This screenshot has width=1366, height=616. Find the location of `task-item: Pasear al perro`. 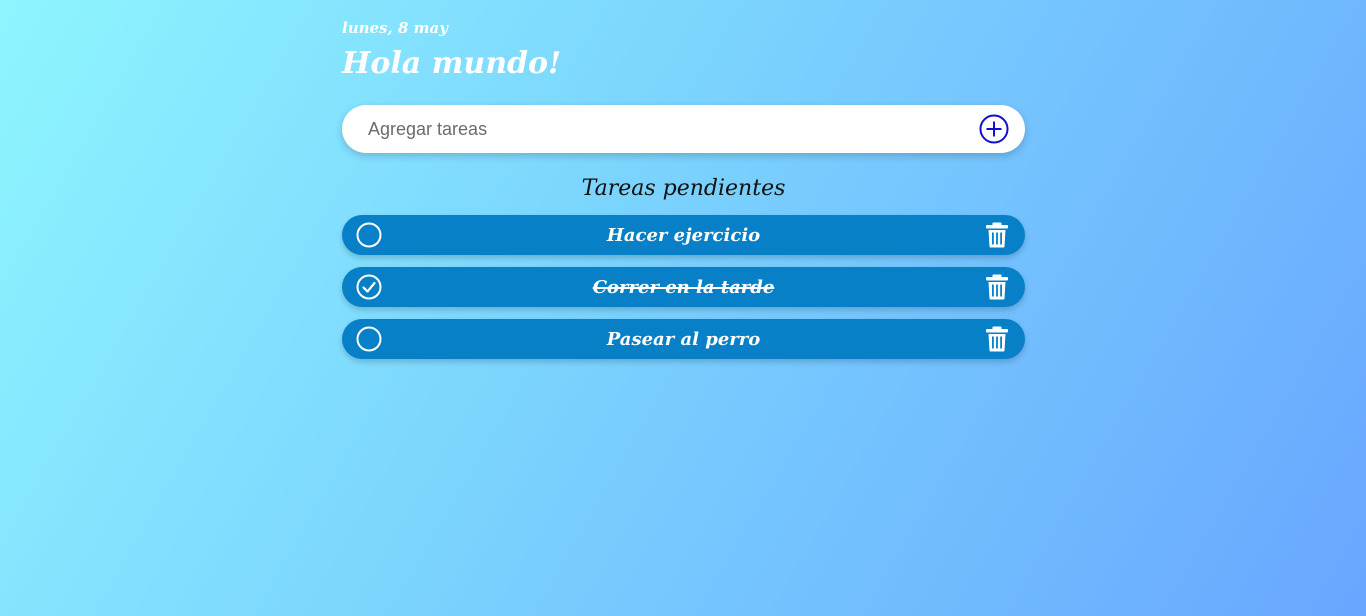

task-item: Pasear al perro is located at coordinates (683, 339).